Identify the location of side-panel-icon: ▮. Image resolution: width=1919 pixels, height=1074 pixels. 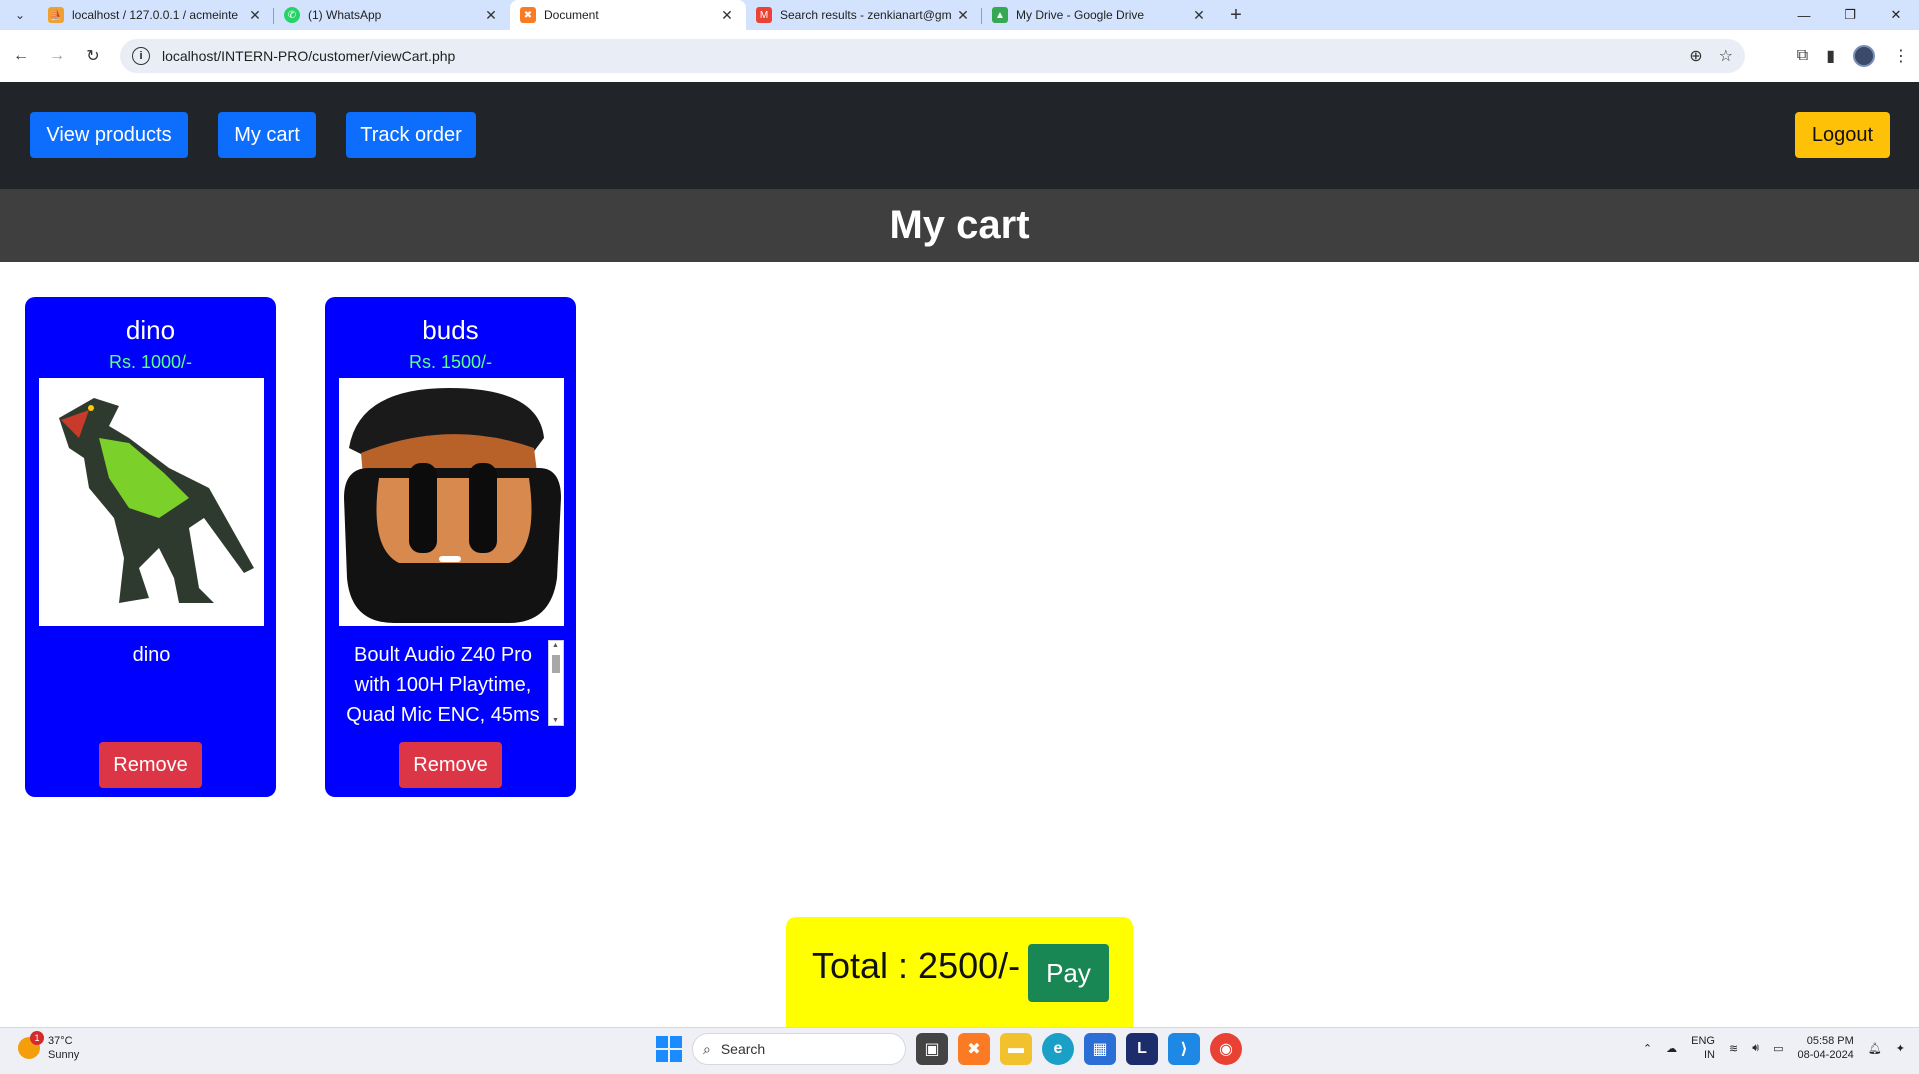
(1830, 56).